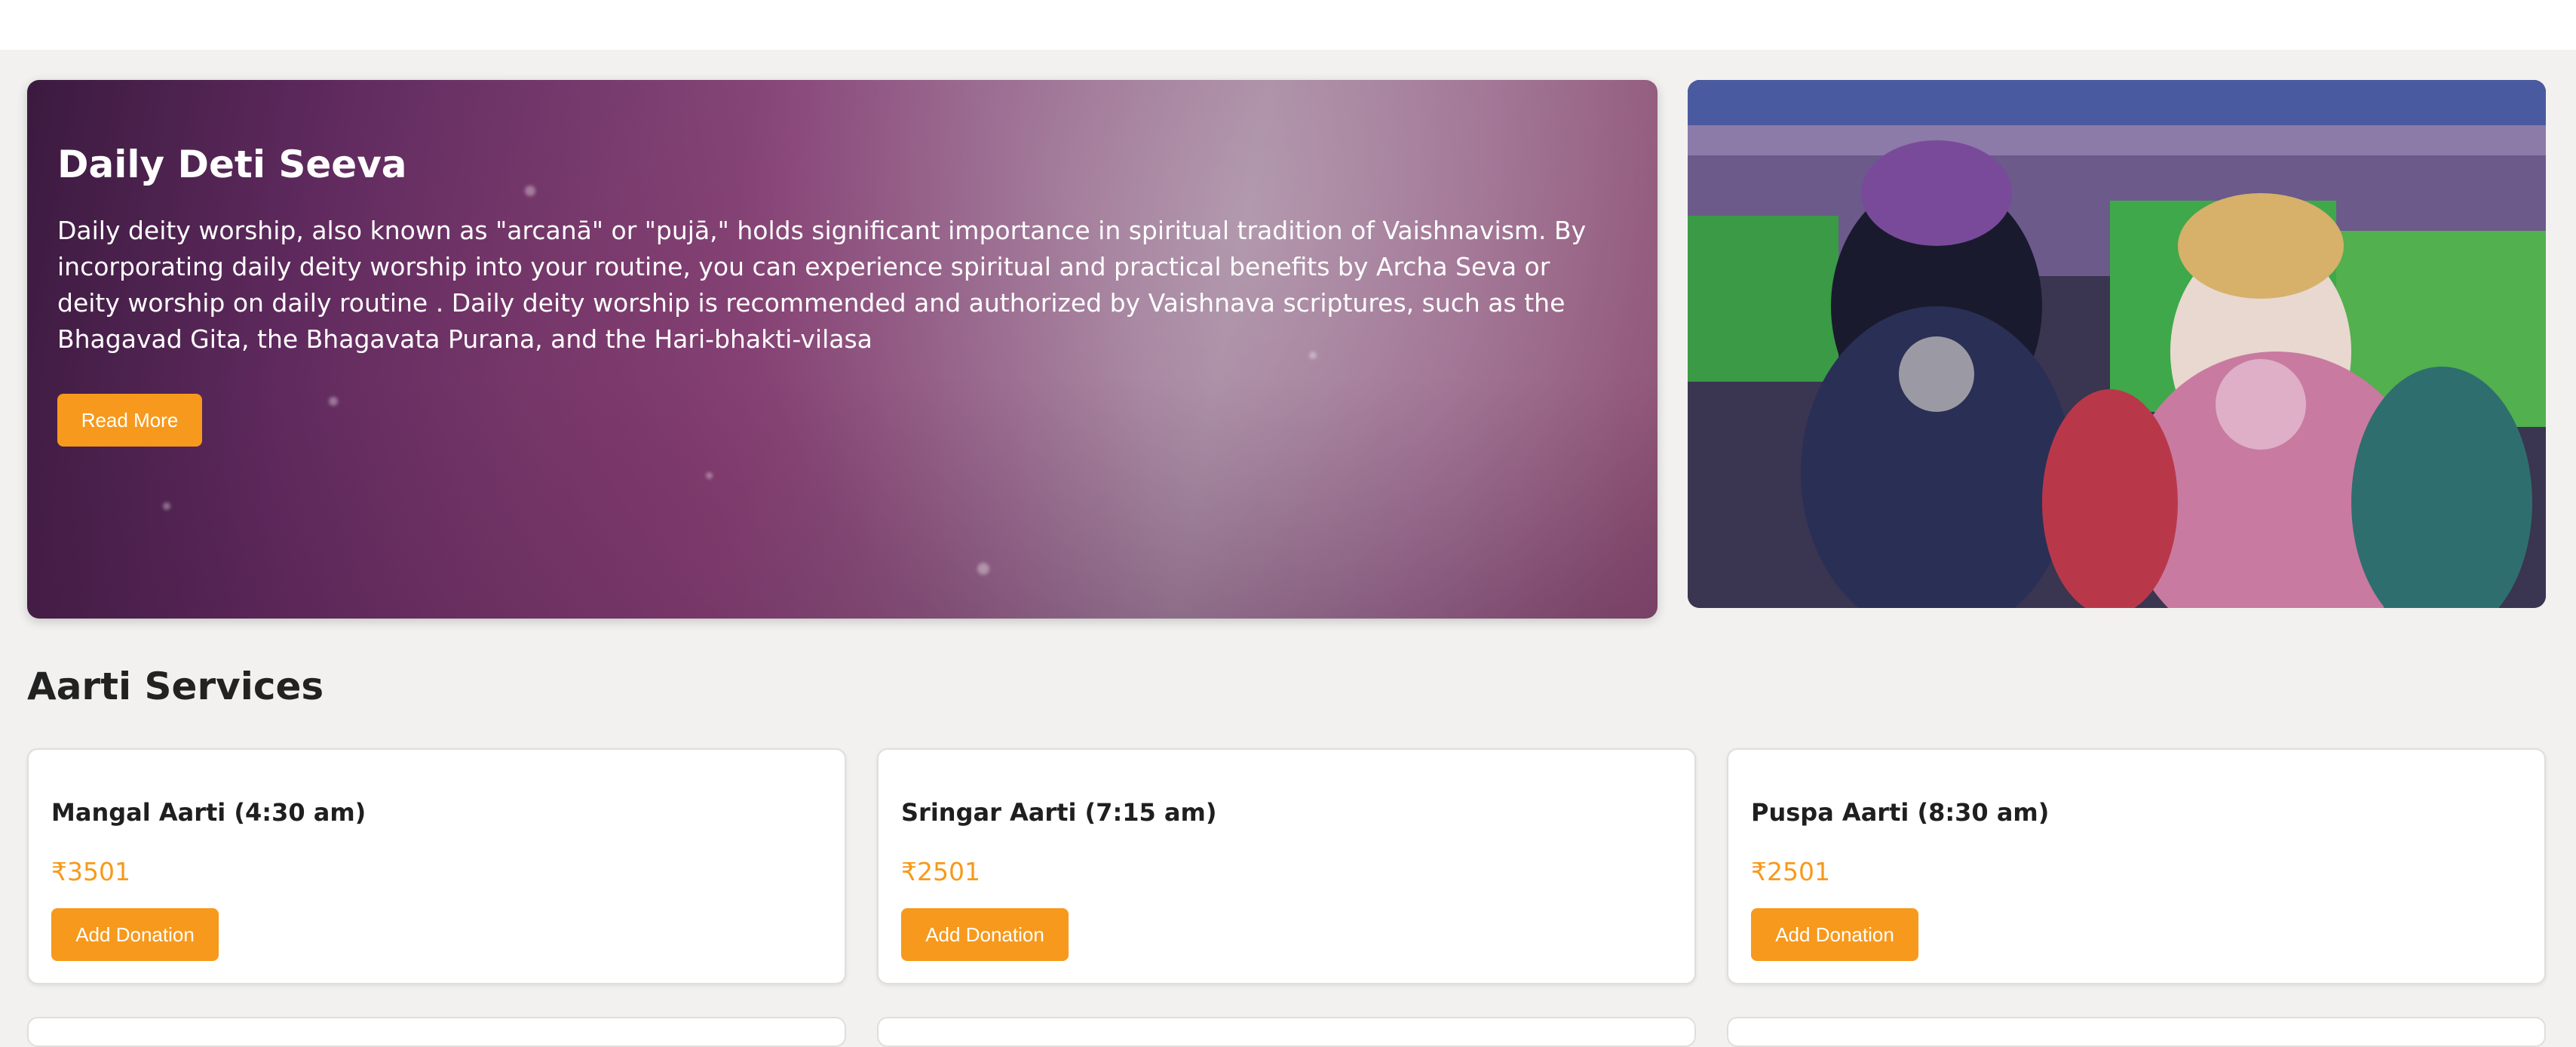 This screenshot has width=2576, height=1047. Describe the element at coordinates (1288, 25) in the screenshot. I see `top-navigation-bar` at that location.